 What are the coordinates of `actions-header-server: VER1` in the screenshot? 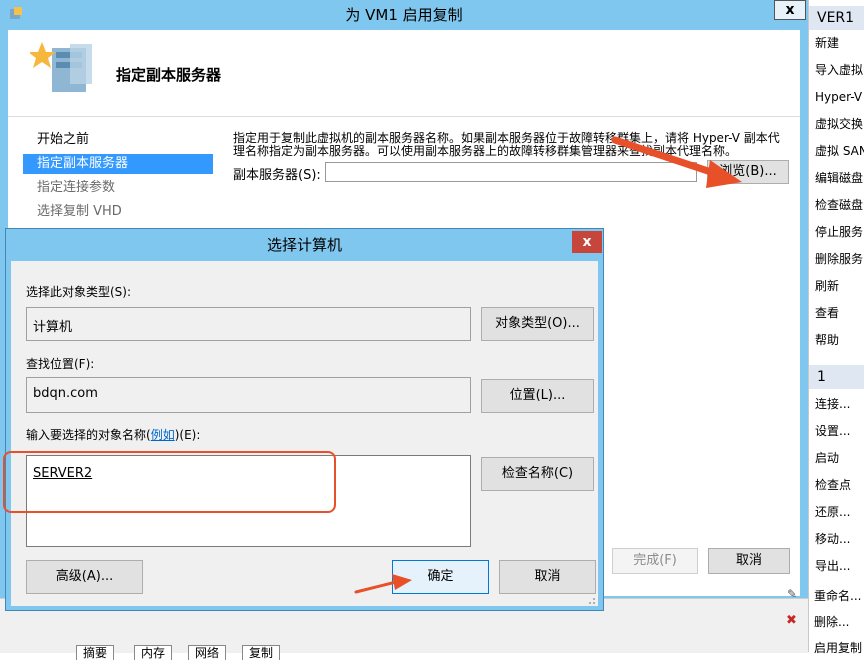 It's located at (836, 18).